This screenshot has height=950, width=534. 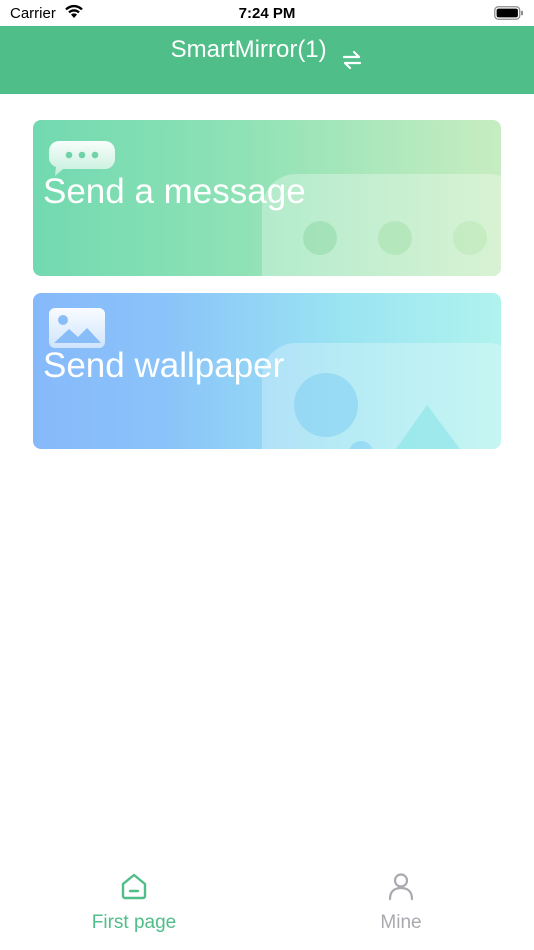 I want to click on tab-first-page-label: First page, so click(x=134, y=922).